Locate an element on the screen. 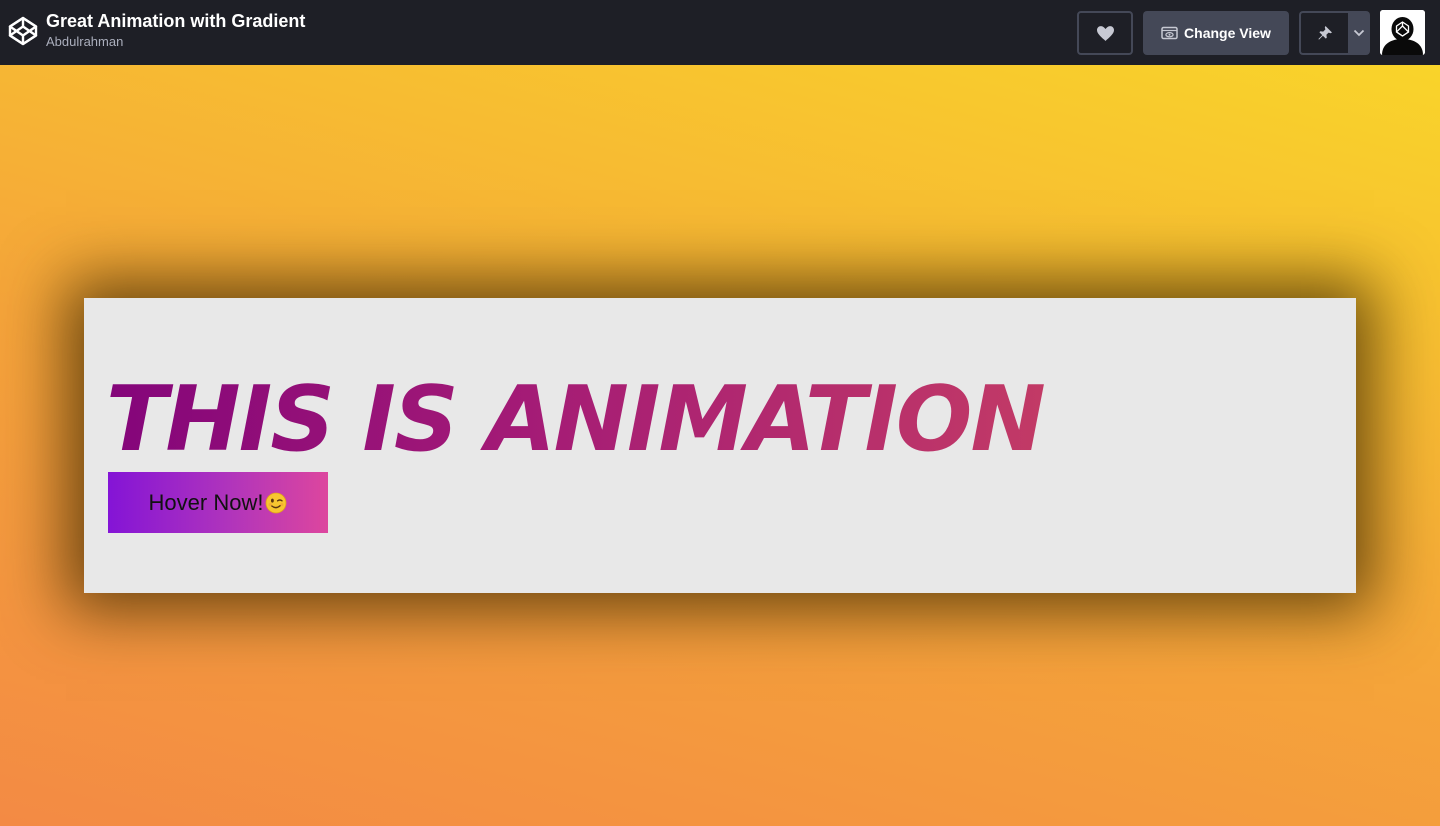 This screenshot has width=1440, height=826. chevron-down-icon is located at coordinates (1359, 33).